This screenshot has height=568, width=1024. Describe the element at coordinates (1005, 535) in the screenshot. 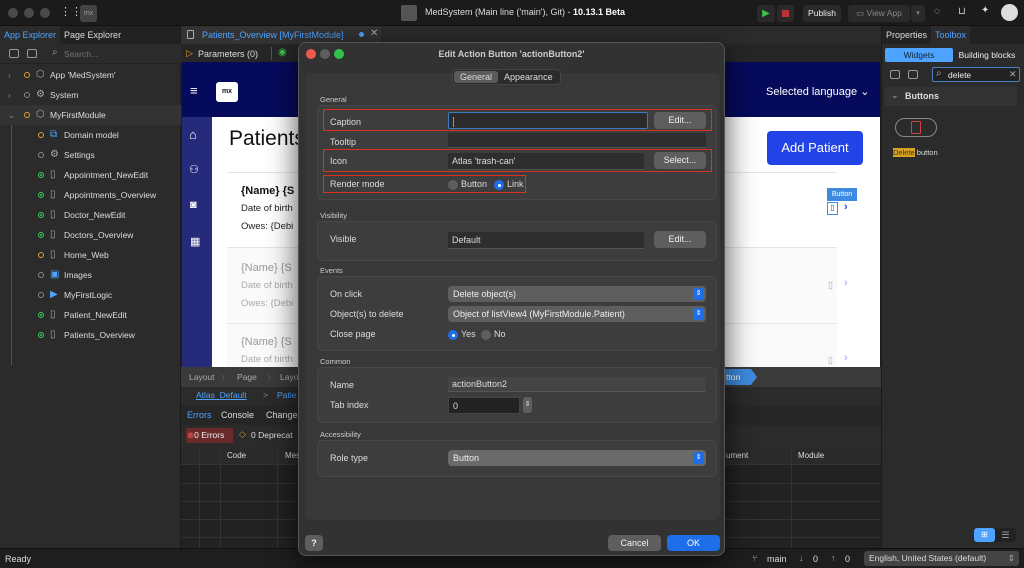

I see `list-view-icon: ☰` at that location.